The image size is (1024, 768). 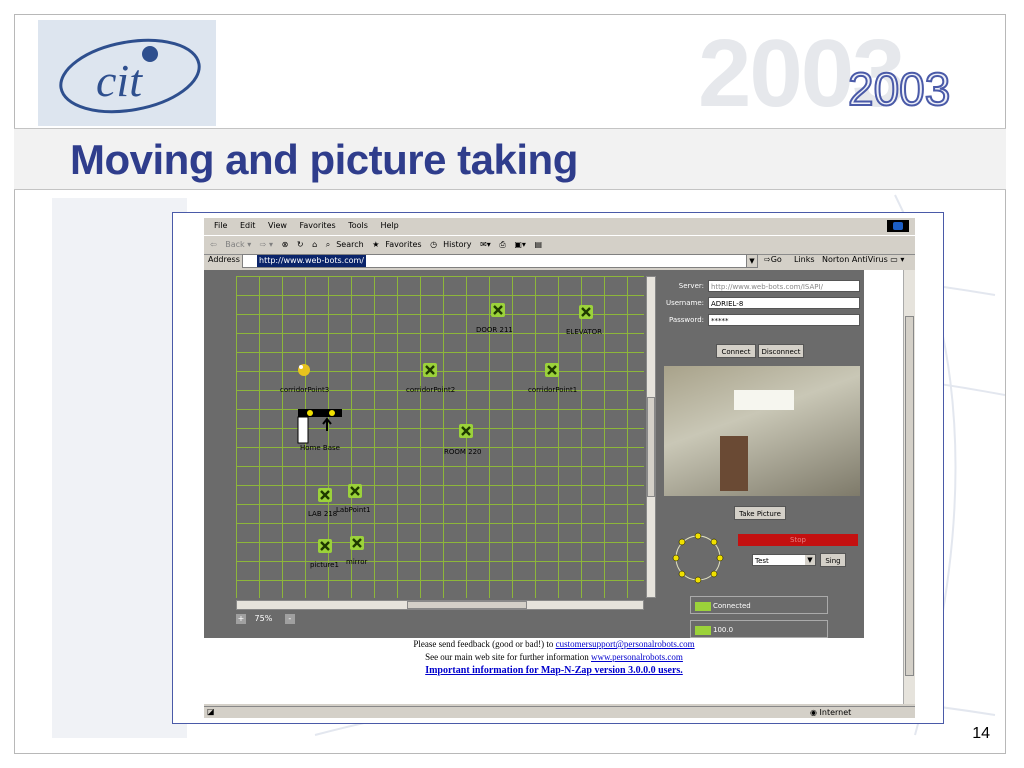 I want to click on take-picture-button: Take Picture, so click(x=760, y=513).